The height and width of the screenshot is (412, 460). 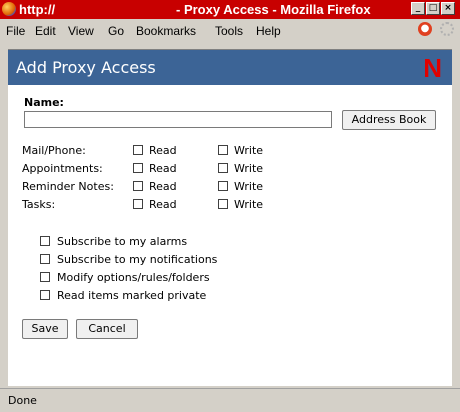 I want to click on menu-bar: File Edit View Go Bookmarks Tools Help, so click(x=230, y=30).